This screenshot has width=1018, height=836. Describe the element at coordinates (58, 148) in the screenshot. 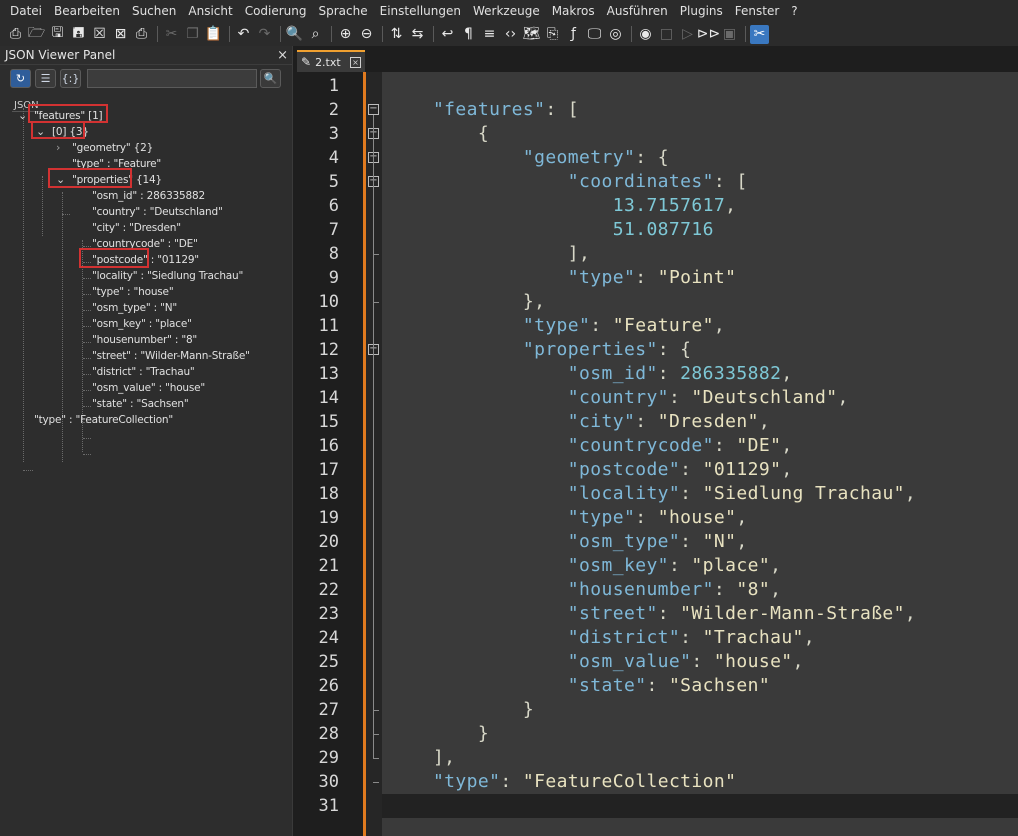

I see `chevron-right-icon: ›` at that location.